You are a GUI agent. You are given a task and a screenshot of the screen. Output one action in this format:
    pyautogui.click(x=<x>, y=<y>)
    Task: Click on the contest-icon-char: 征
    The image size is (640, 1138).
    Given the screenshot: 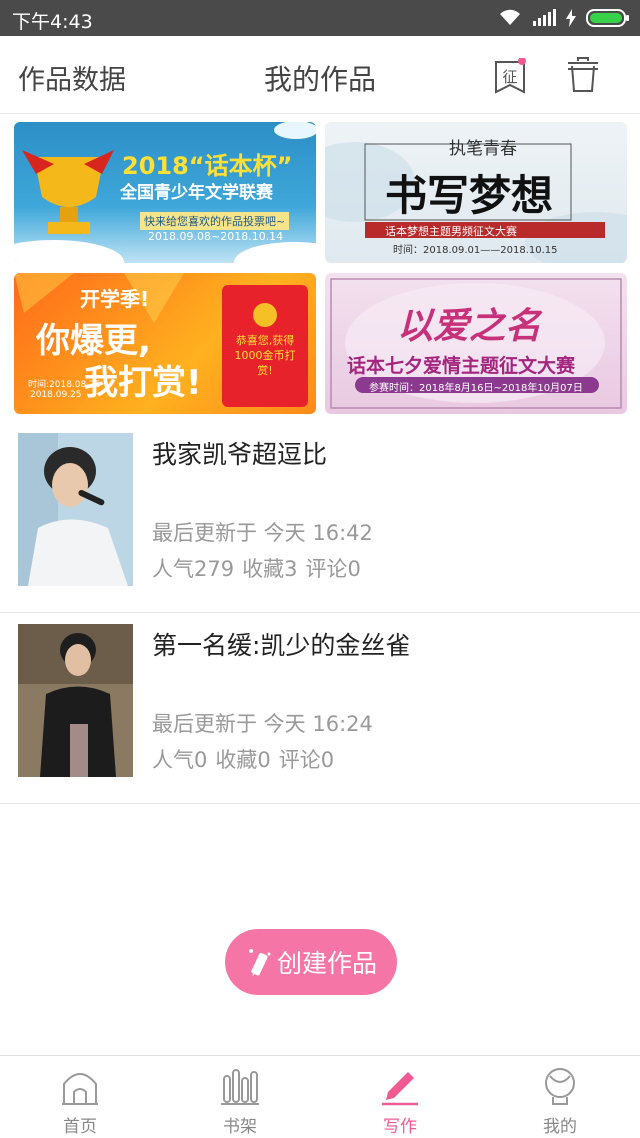 What is the action you would take?
    pyautogui.click(x=509, y=77)
    